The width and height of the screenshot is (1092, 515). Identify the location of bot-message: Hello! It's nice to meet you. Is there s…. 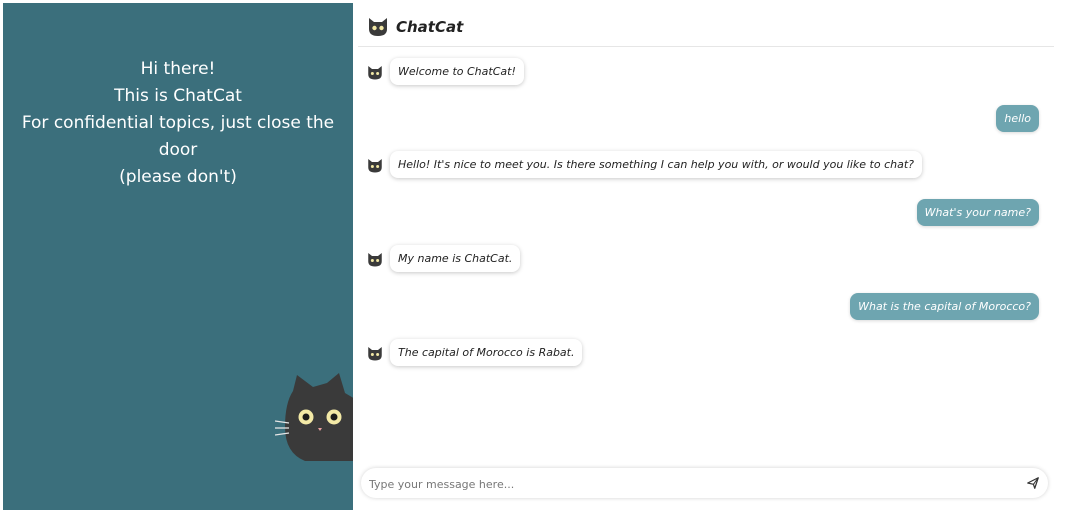
(656, 164).